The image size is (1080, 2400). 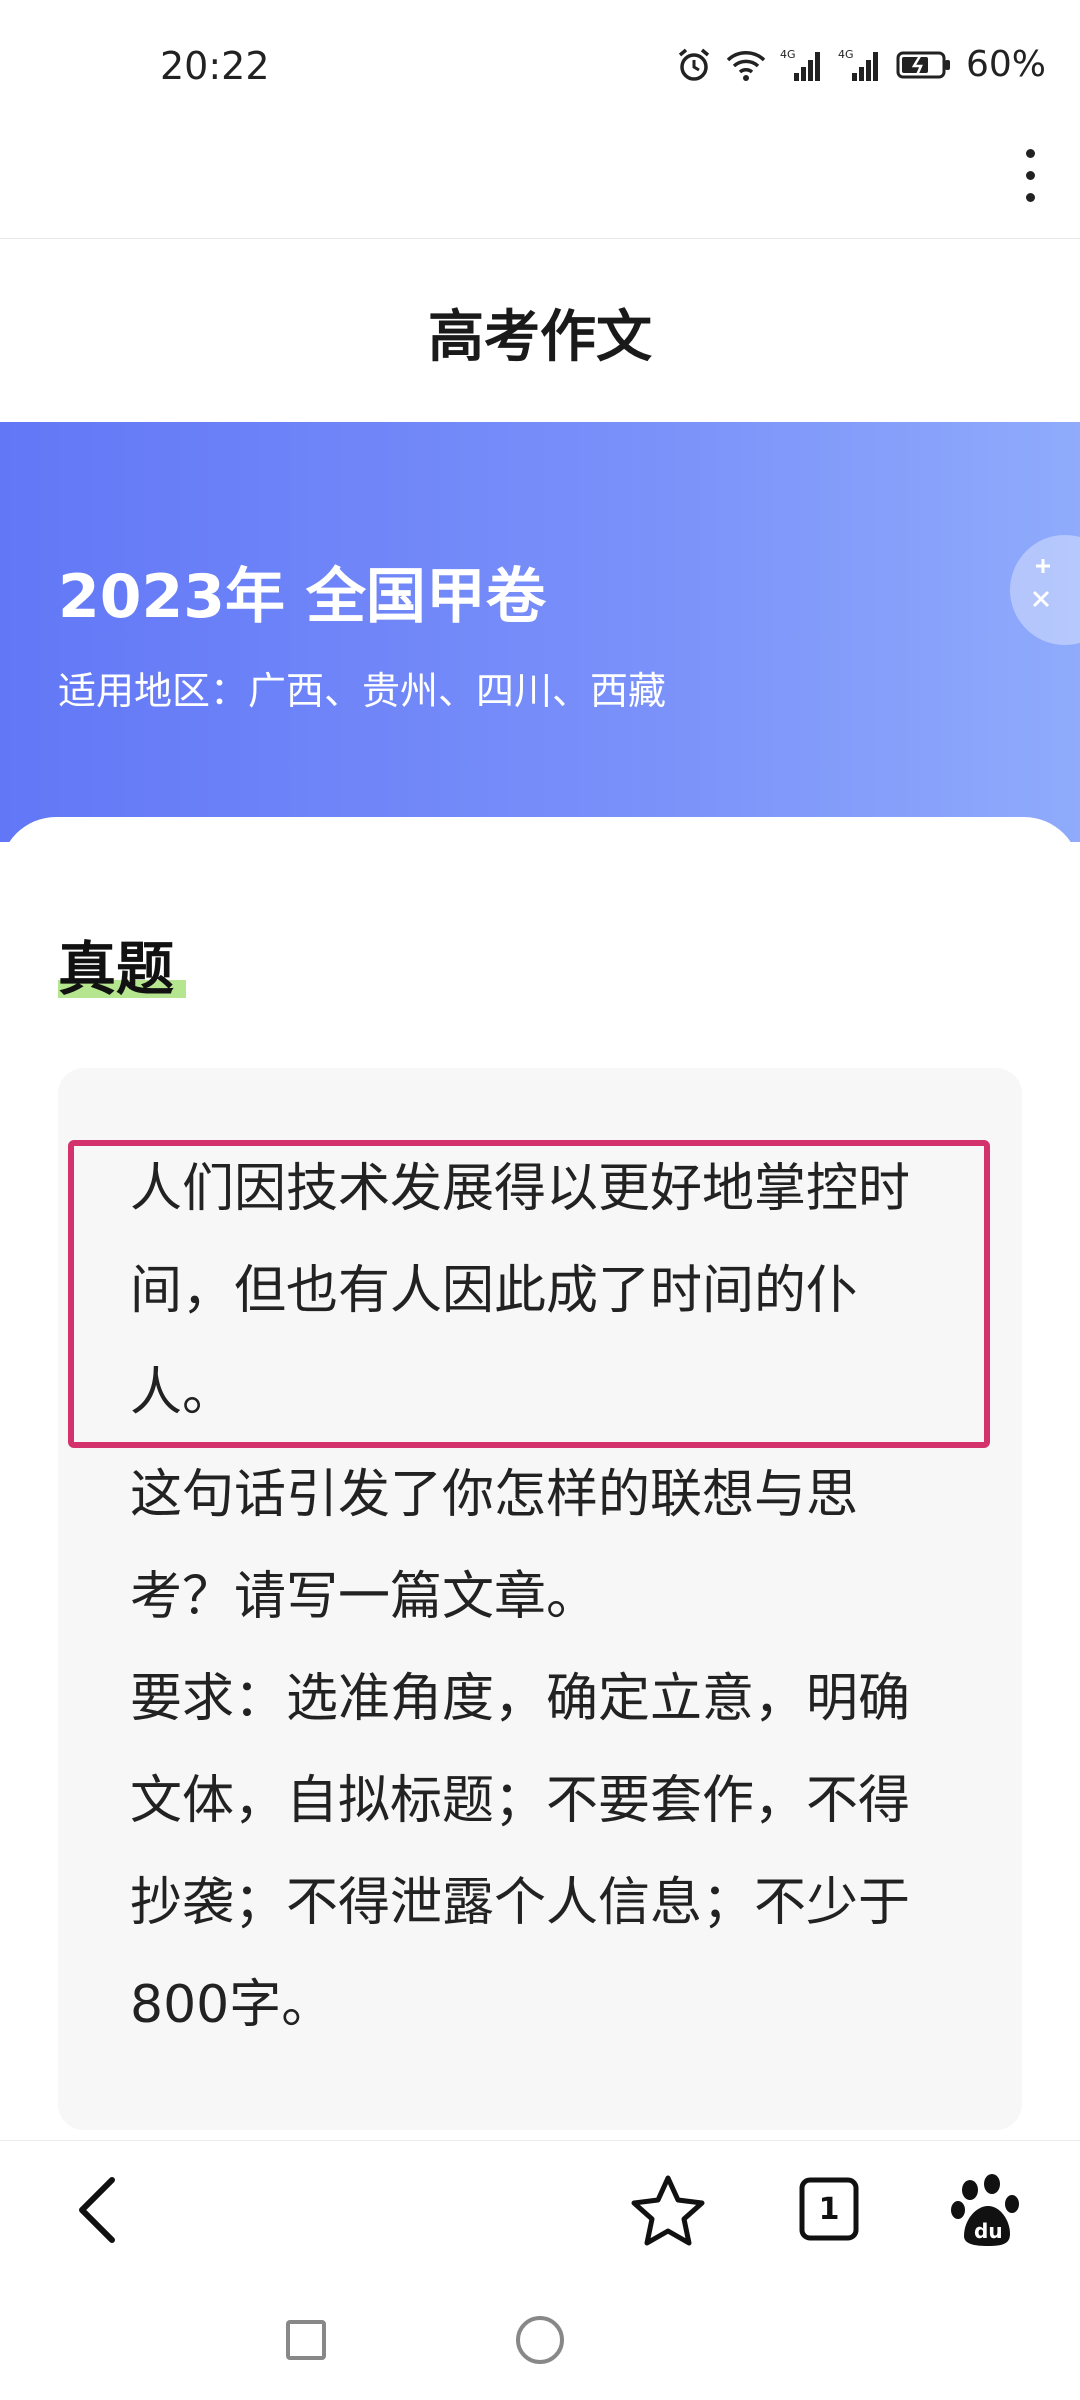 What do you see at coordinates (1005, 64) in the screenshot?
I see `battery-percent: 60%` at bounding box center [1005, 64].